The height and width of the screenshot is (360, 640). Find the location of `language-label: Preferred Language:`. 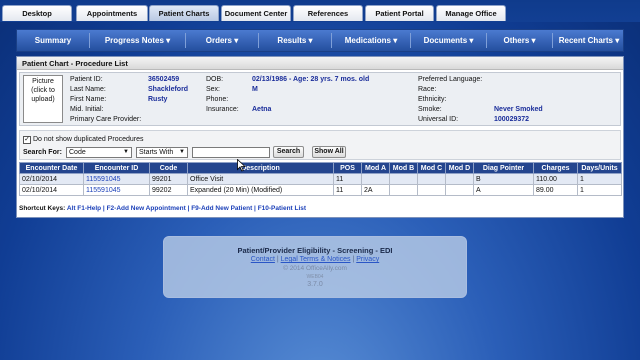

language-label: Preferred Language: is located at coordinates (450, 79).